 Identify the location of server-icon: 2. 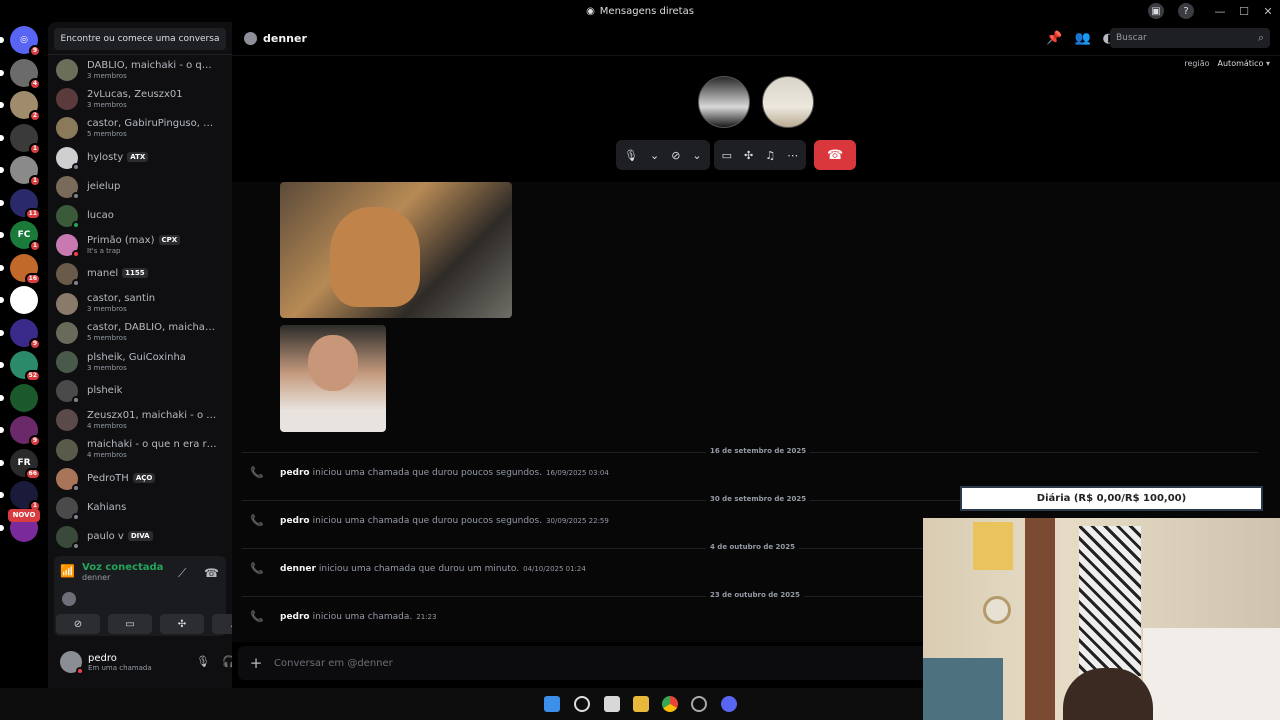
(20, 106).